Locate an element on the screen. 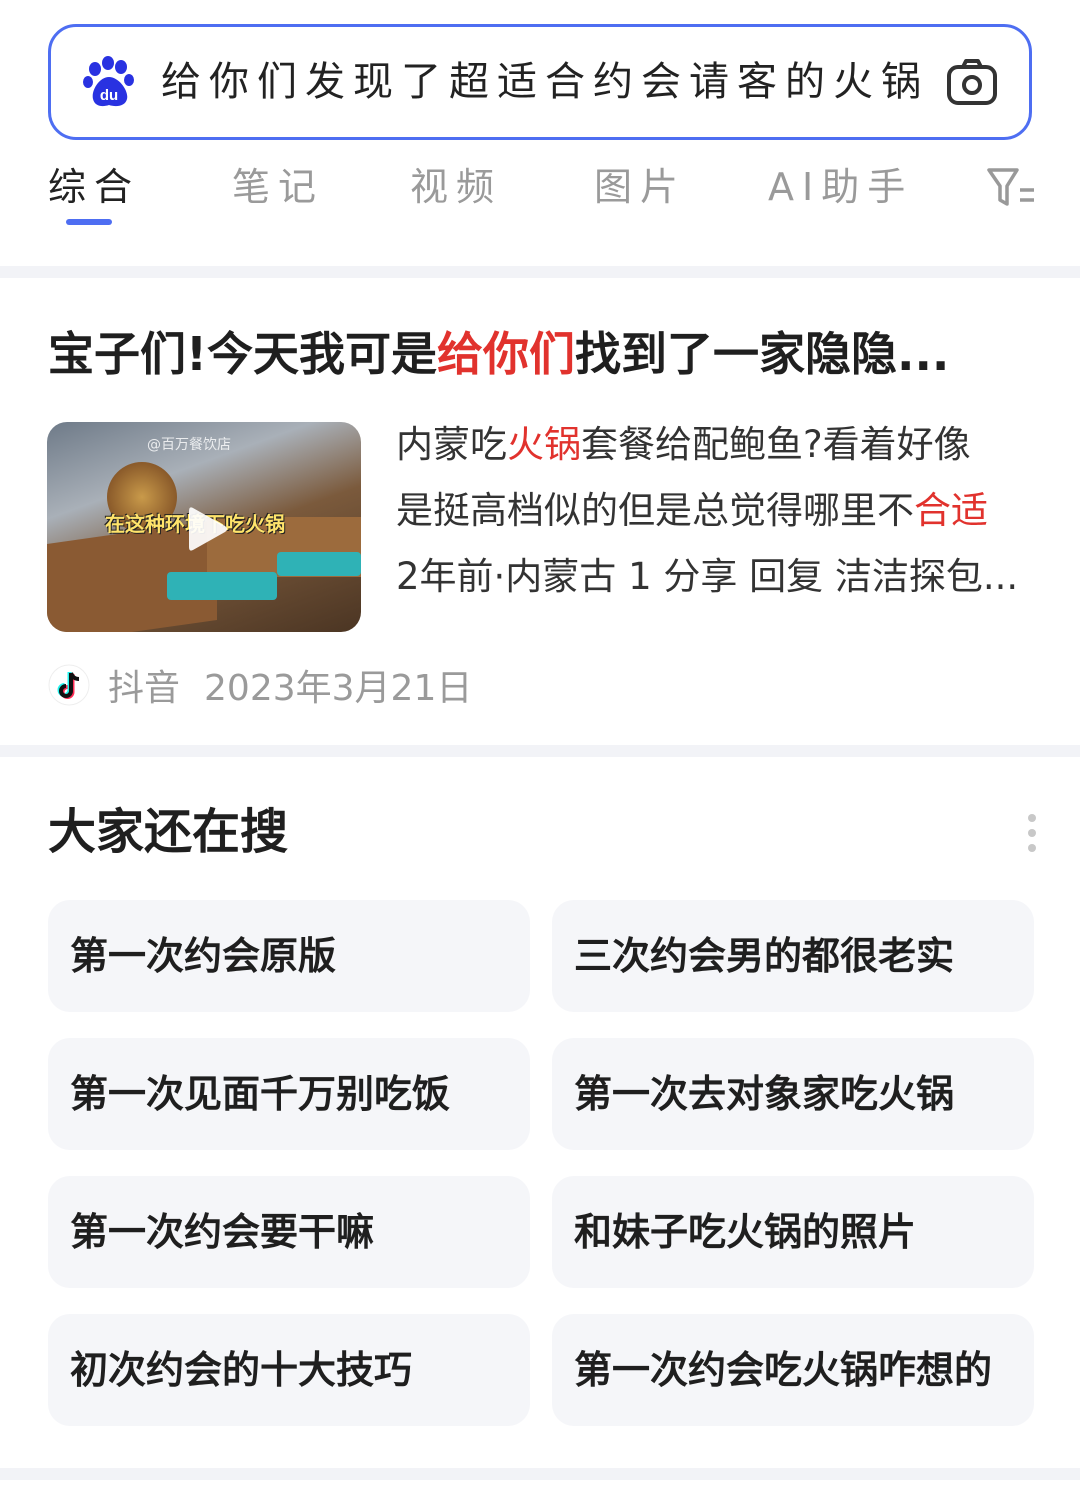  result-title-text: 宝子们!今天我可是 is located at coordinates (242, 354).